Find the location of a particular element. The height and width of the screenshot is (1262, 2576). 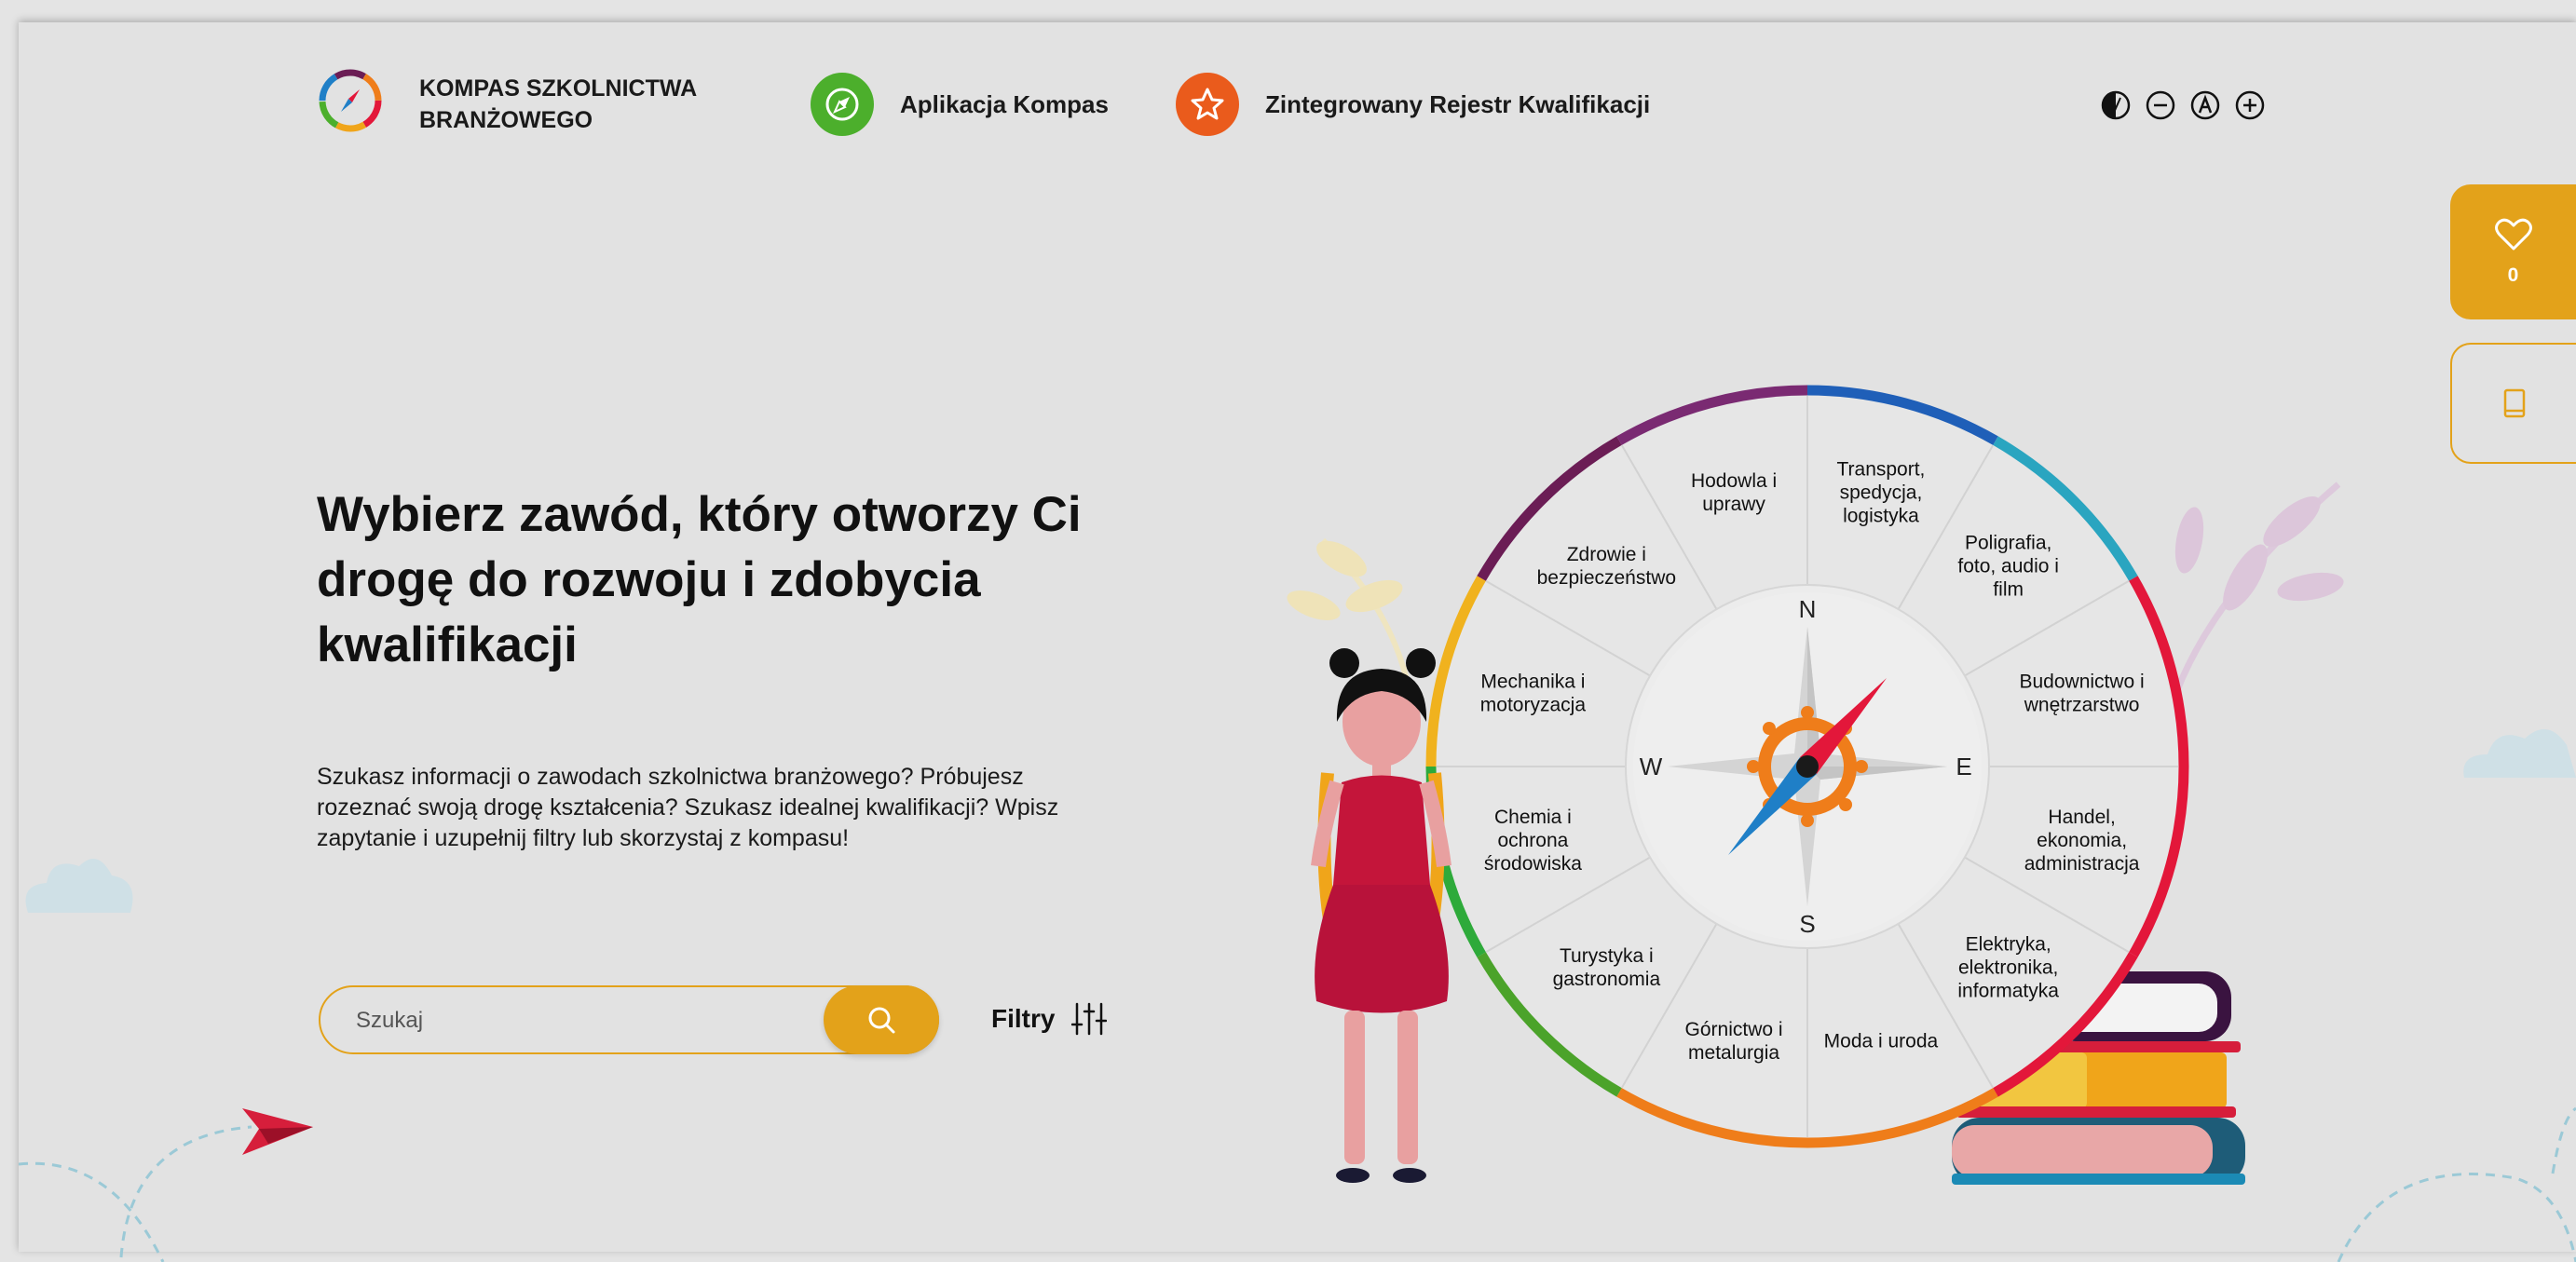

logo-icon is located at coordinates (350, 100).